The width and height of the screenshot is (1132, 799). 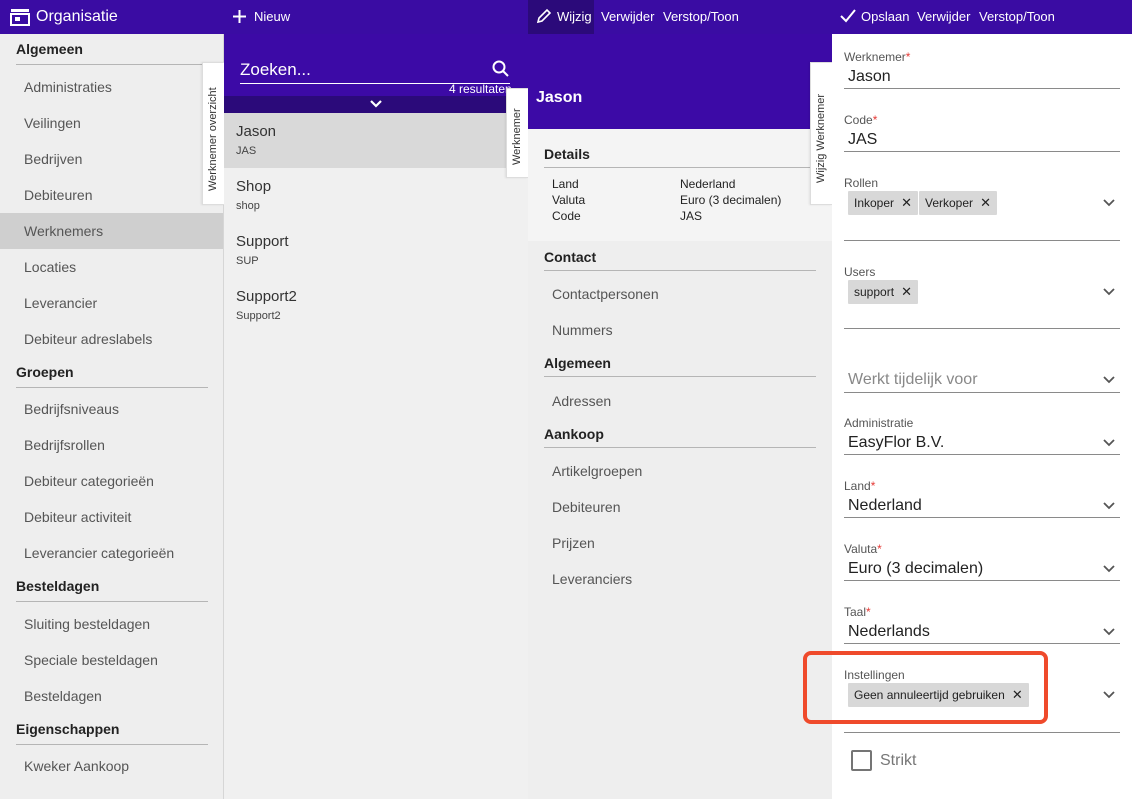 What do you see at coordinates (566, 216) in the screenshot?
I see `detail-key-code: Code` at bounding box center [566, 216].